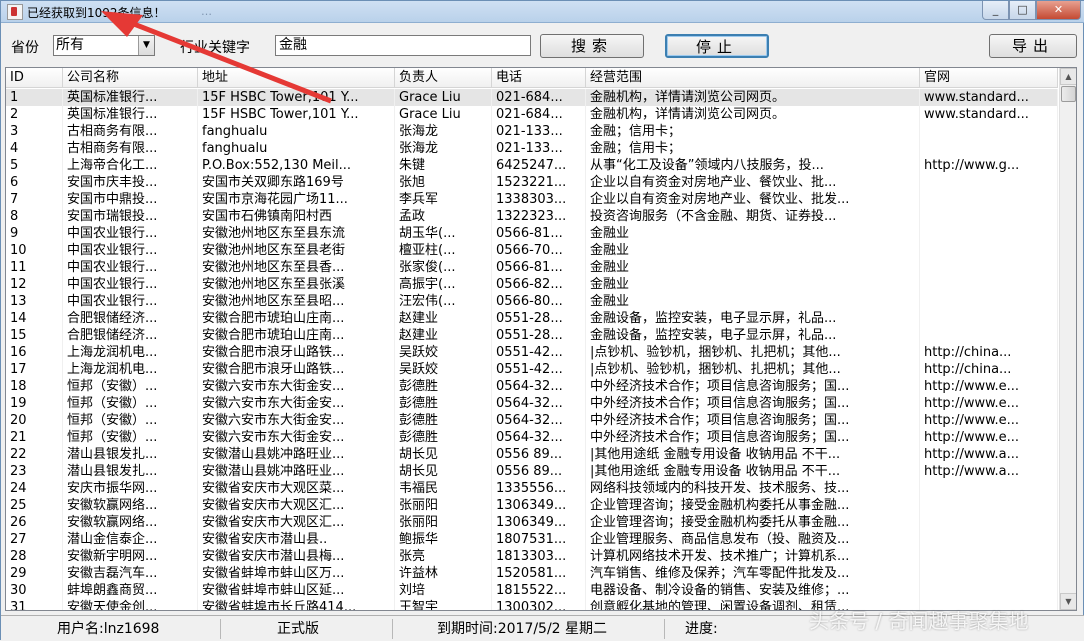 This screenshot has width=1084, height=641. Describe the element at coordinates (443, 78) in the screenshot. I see `header-col-contact: 负责人` at that location.